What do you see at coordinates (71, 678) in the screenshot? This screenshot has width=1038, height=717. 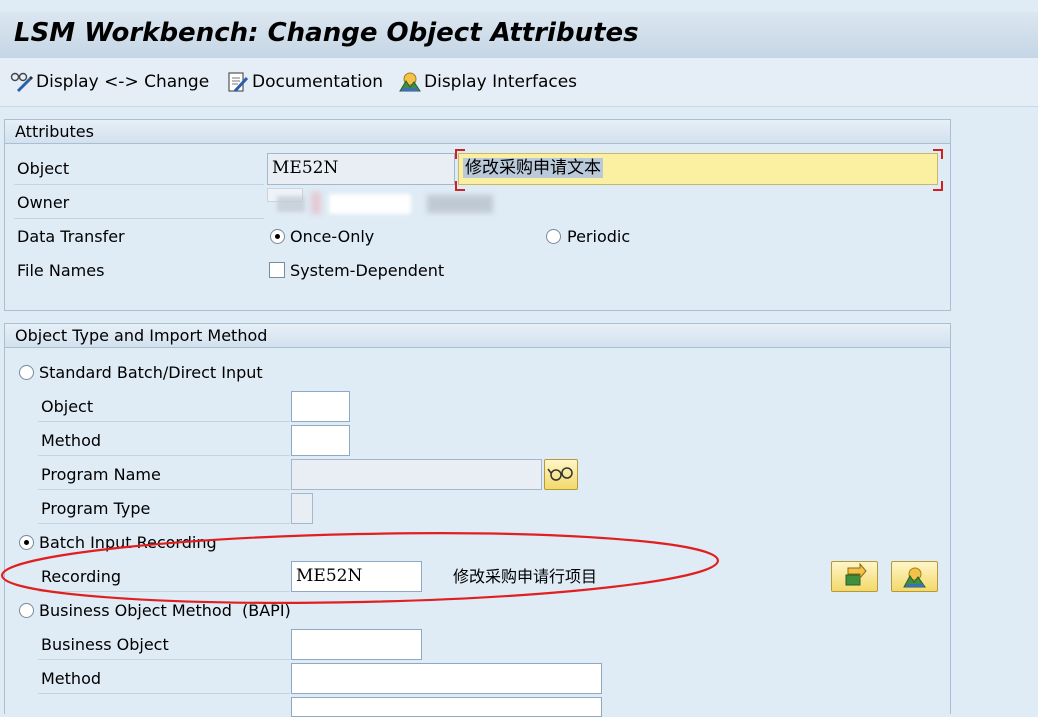 I see `bapi-method-label: Method` at bounding box center [71, 678].